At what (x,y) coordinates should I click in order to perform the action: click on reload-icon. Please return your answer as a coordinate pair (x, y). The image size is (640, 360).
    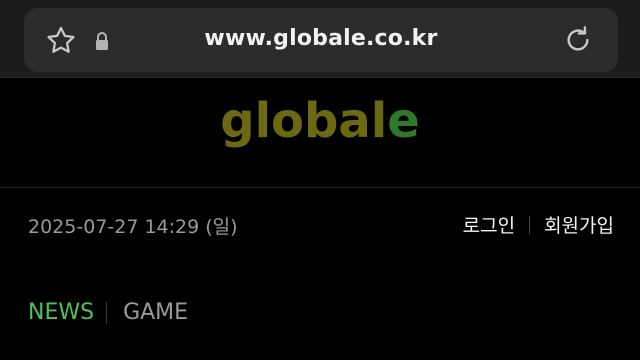
    Looking at the image, I should click on (578, 40).